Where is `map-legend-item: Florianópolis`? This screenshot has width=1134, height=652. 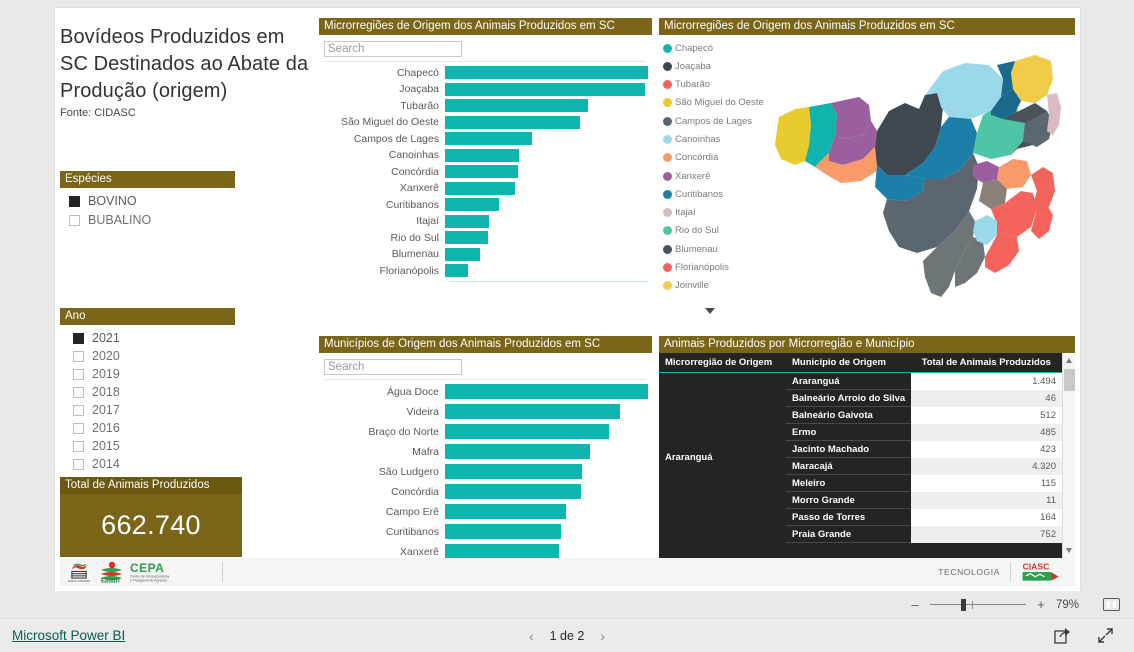
map-legend-item: Florianópolis is located at coordinates (714, 268).